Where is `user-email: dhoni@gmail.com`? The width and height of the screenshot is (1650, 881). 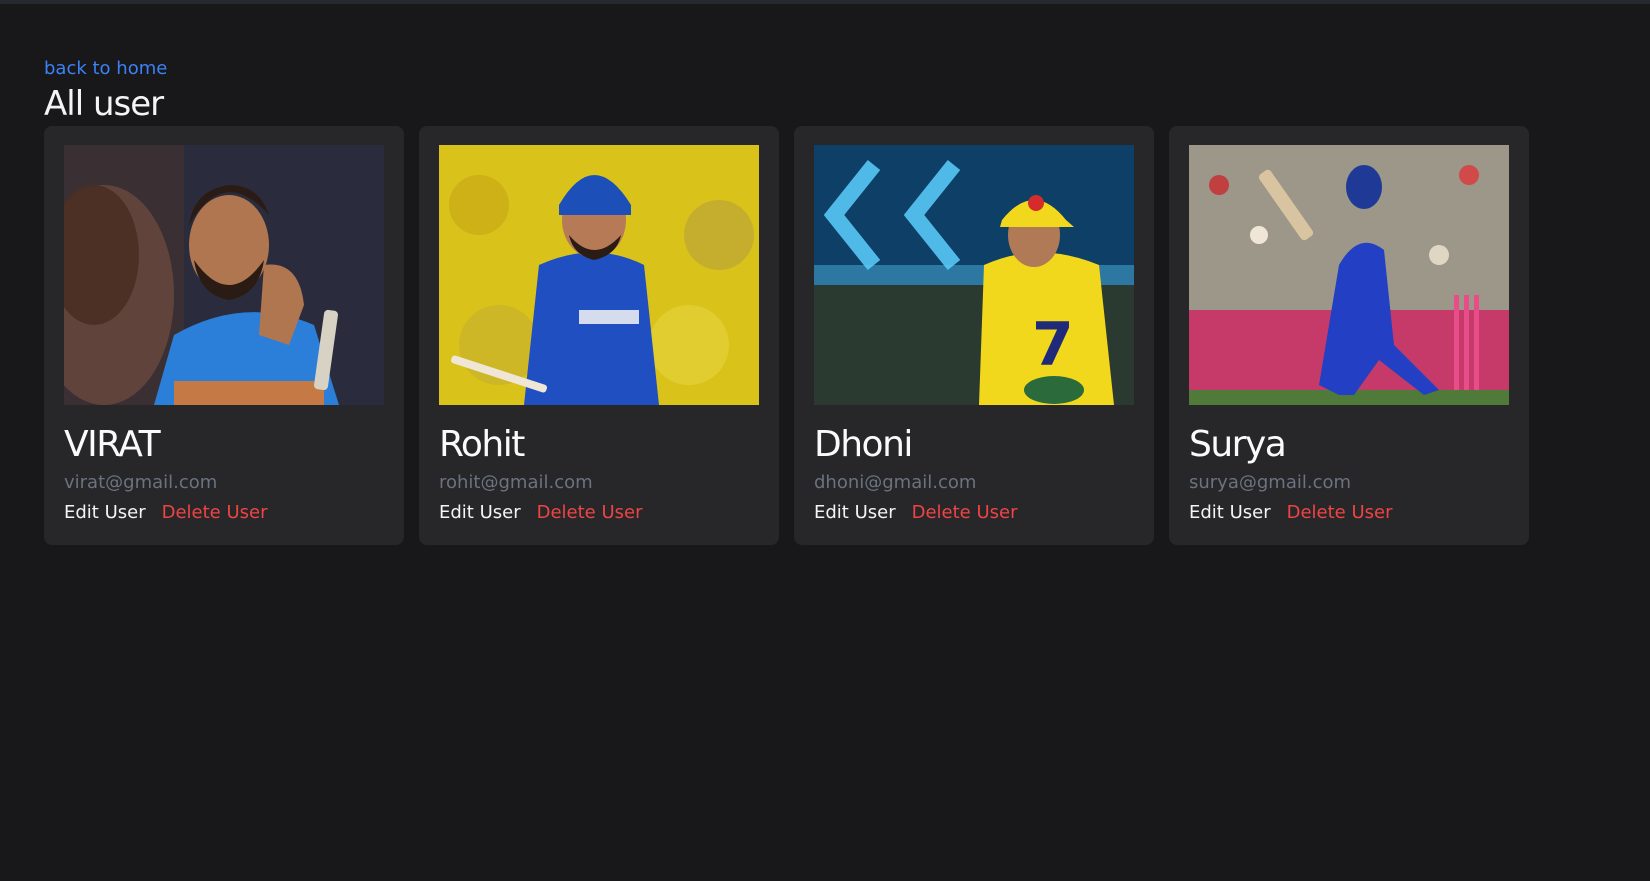
user-email: dhoni@gmail.com is located at coordinates (895, 482).